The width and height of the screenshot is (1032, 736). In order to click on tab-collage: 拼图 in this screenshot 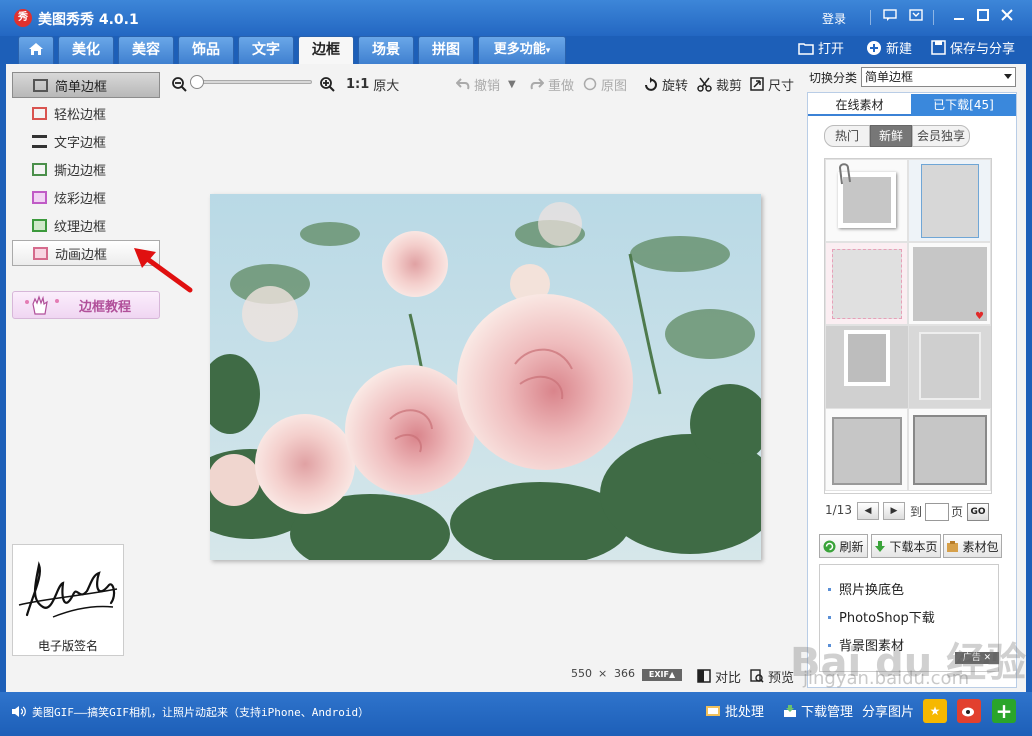, I will do `click(446, 50)`.